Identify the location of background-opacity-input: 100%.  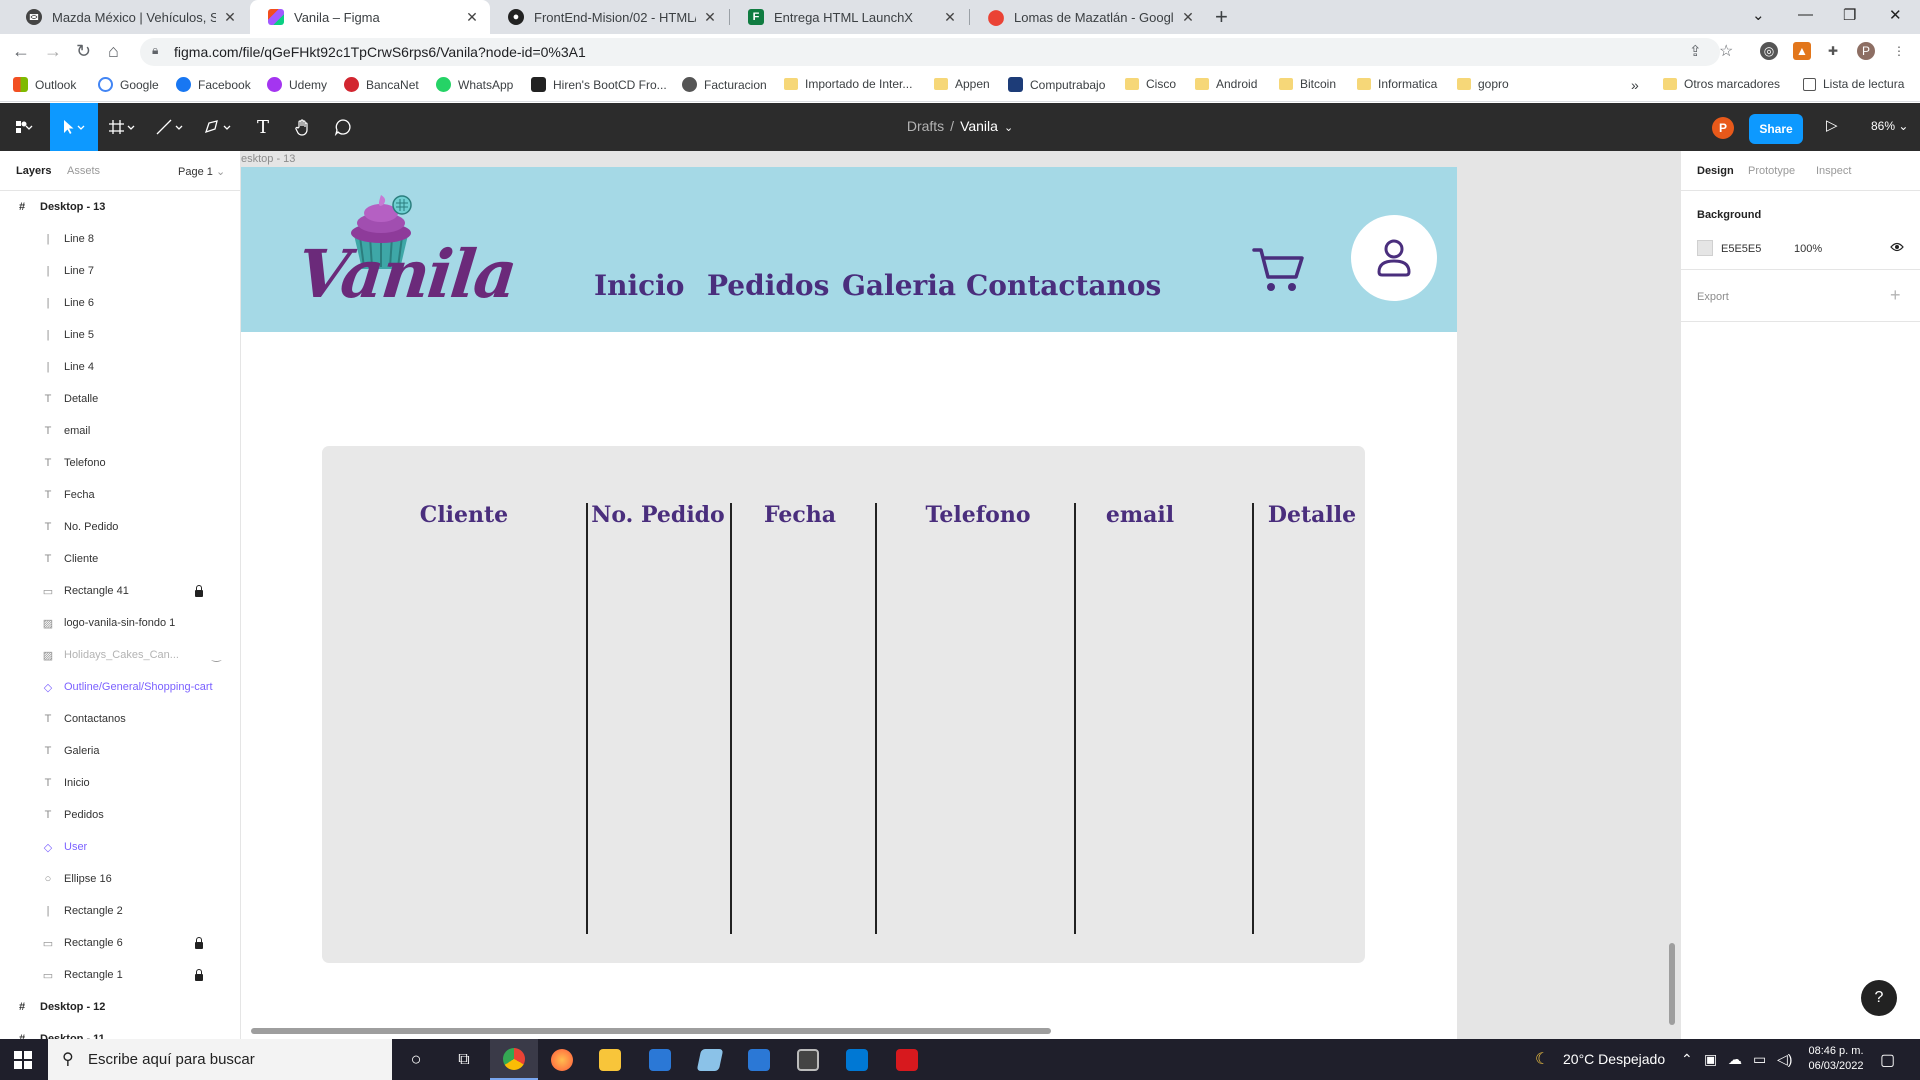
(1808, 249).